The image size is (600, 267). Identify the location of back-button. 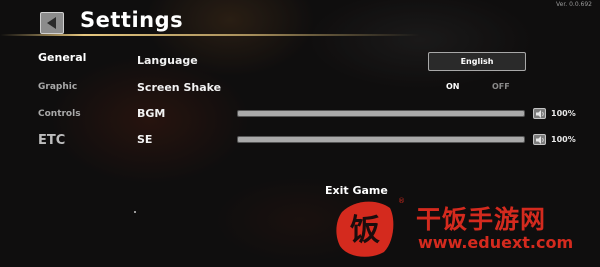
(52, 23).